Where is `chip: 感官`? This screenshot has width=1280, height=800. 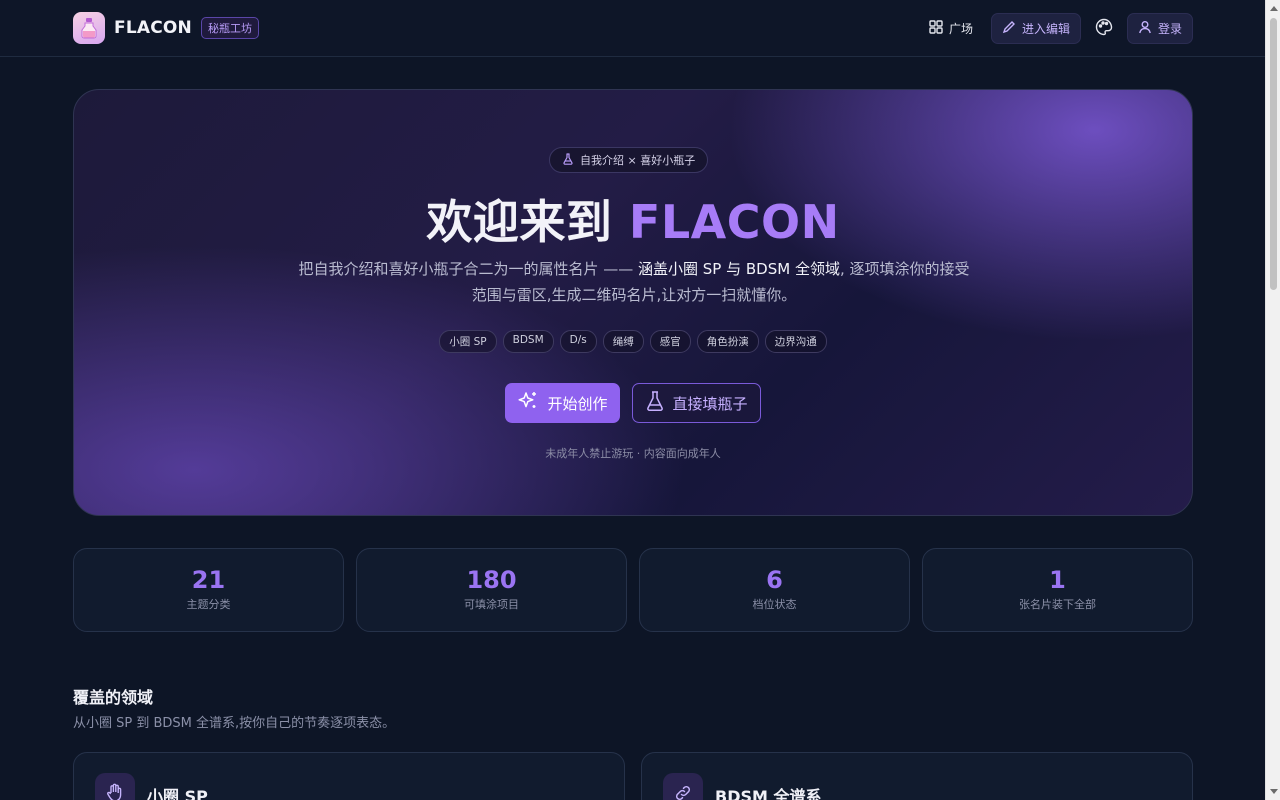
chip: 感官 is located at coordinates (670, 341).